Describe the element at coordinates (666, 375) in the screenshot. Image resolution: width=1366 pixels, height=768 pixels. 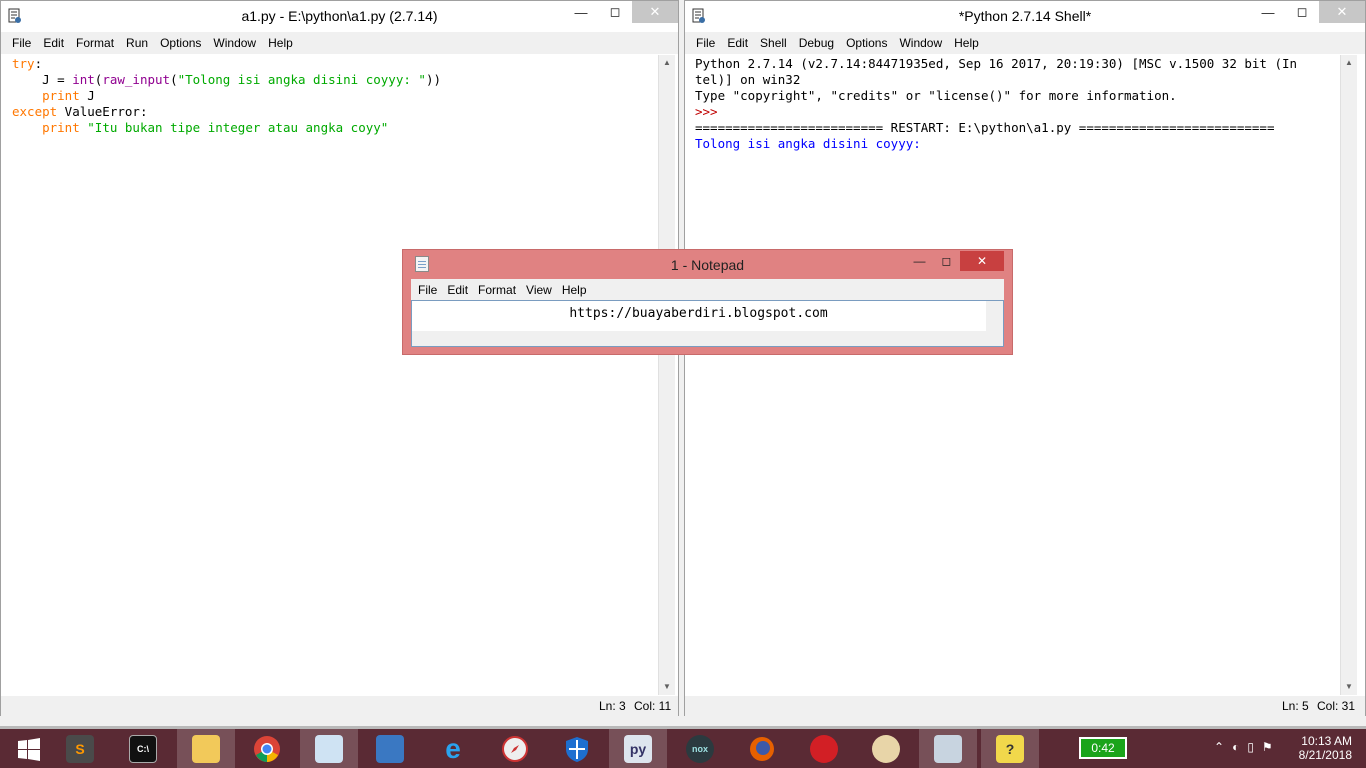
I see `editor-scrollbar: ▲ ▼` at that location.